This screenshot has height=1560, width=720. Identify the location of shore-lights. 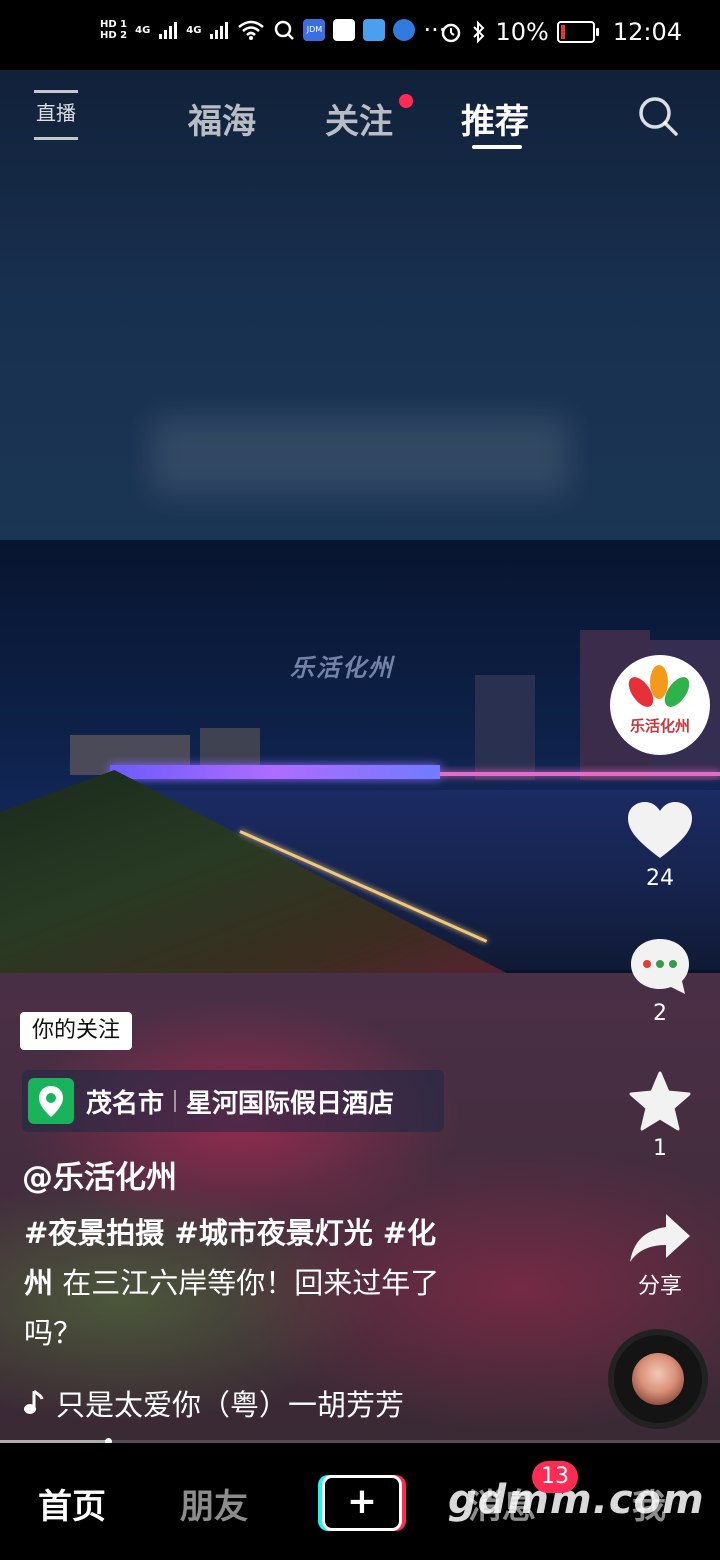
(580, 774).